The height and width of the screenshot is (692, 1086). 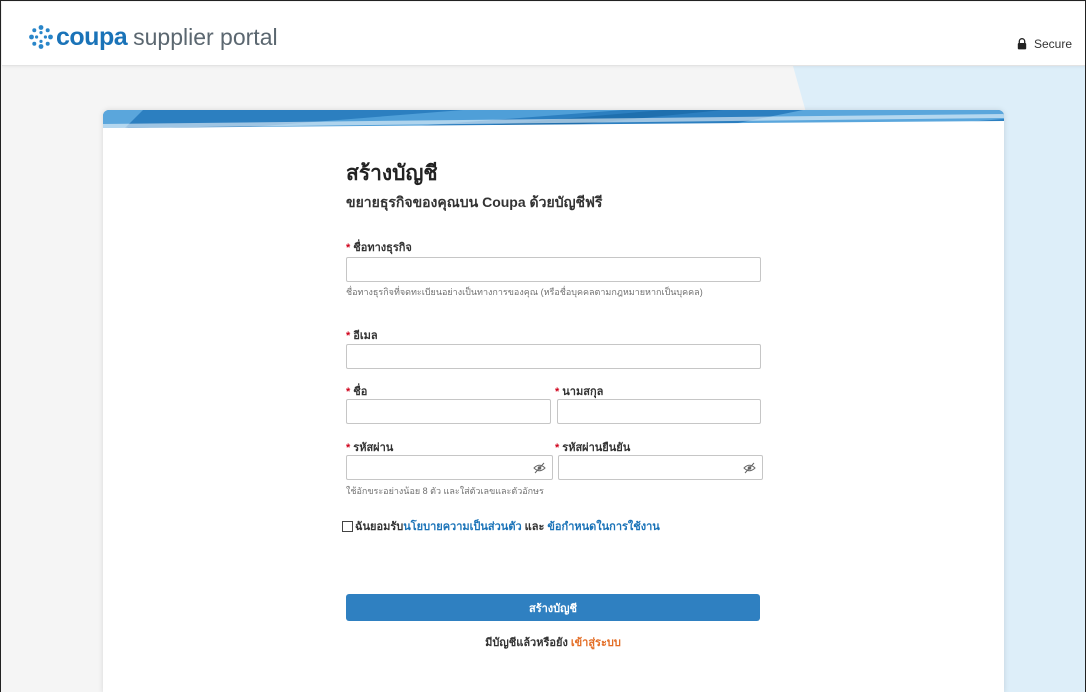 I want to click on signin-link: เข้าสู่ระบบ, so click(x=596, y=643).